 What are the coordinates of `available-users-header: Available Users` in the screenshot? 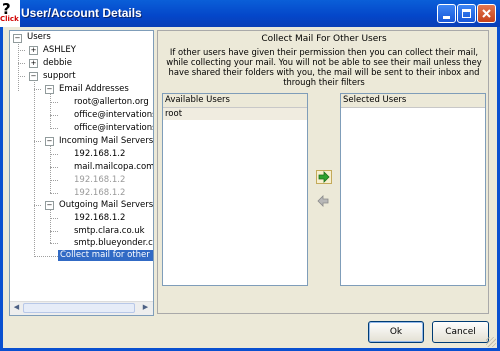 It's located at (235, 101).